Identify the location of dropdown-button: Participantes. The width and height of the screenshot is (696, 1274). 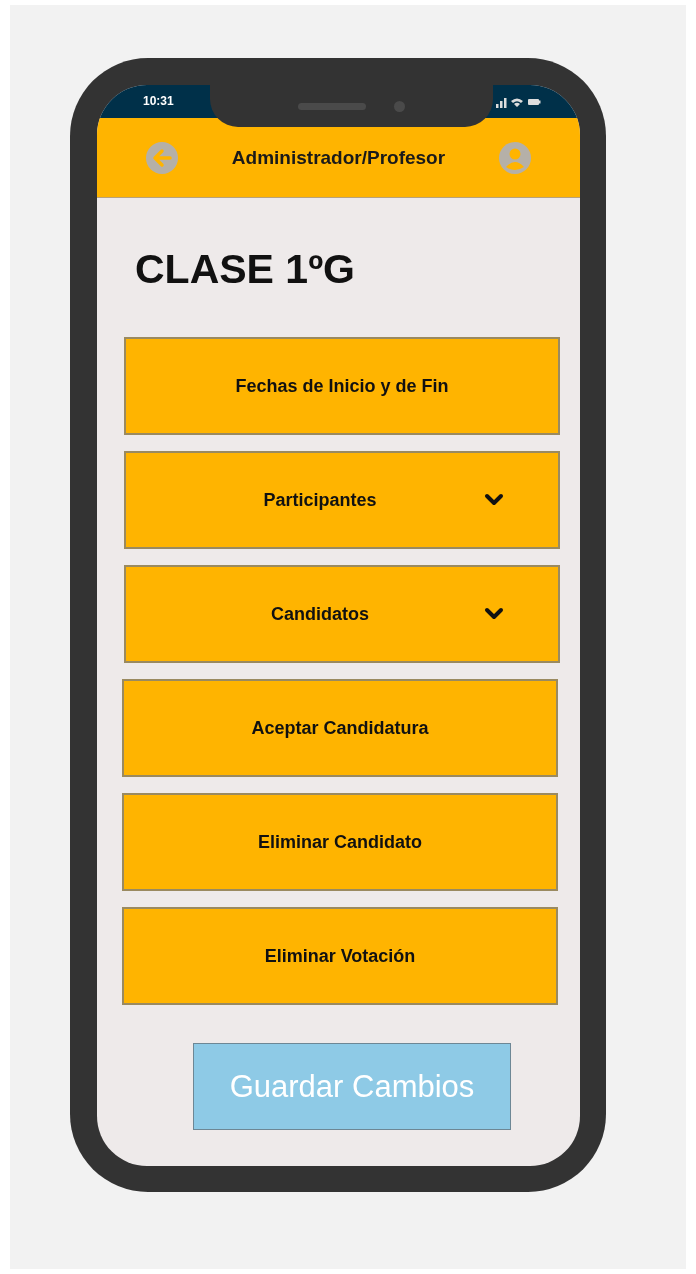
(342, 500).